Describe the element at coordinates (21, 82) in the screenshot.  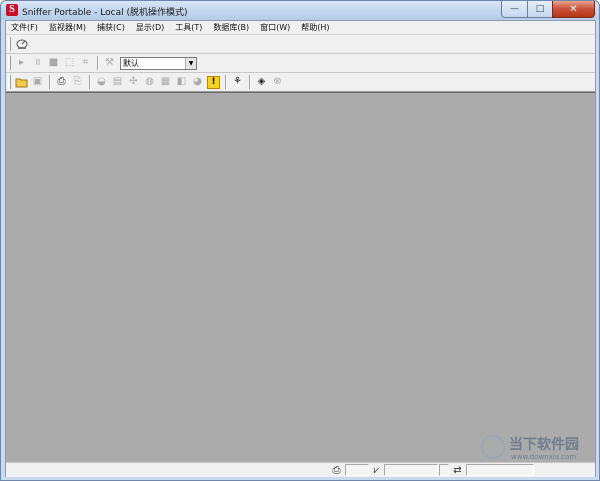
I see `open-folder-icon` at that location.